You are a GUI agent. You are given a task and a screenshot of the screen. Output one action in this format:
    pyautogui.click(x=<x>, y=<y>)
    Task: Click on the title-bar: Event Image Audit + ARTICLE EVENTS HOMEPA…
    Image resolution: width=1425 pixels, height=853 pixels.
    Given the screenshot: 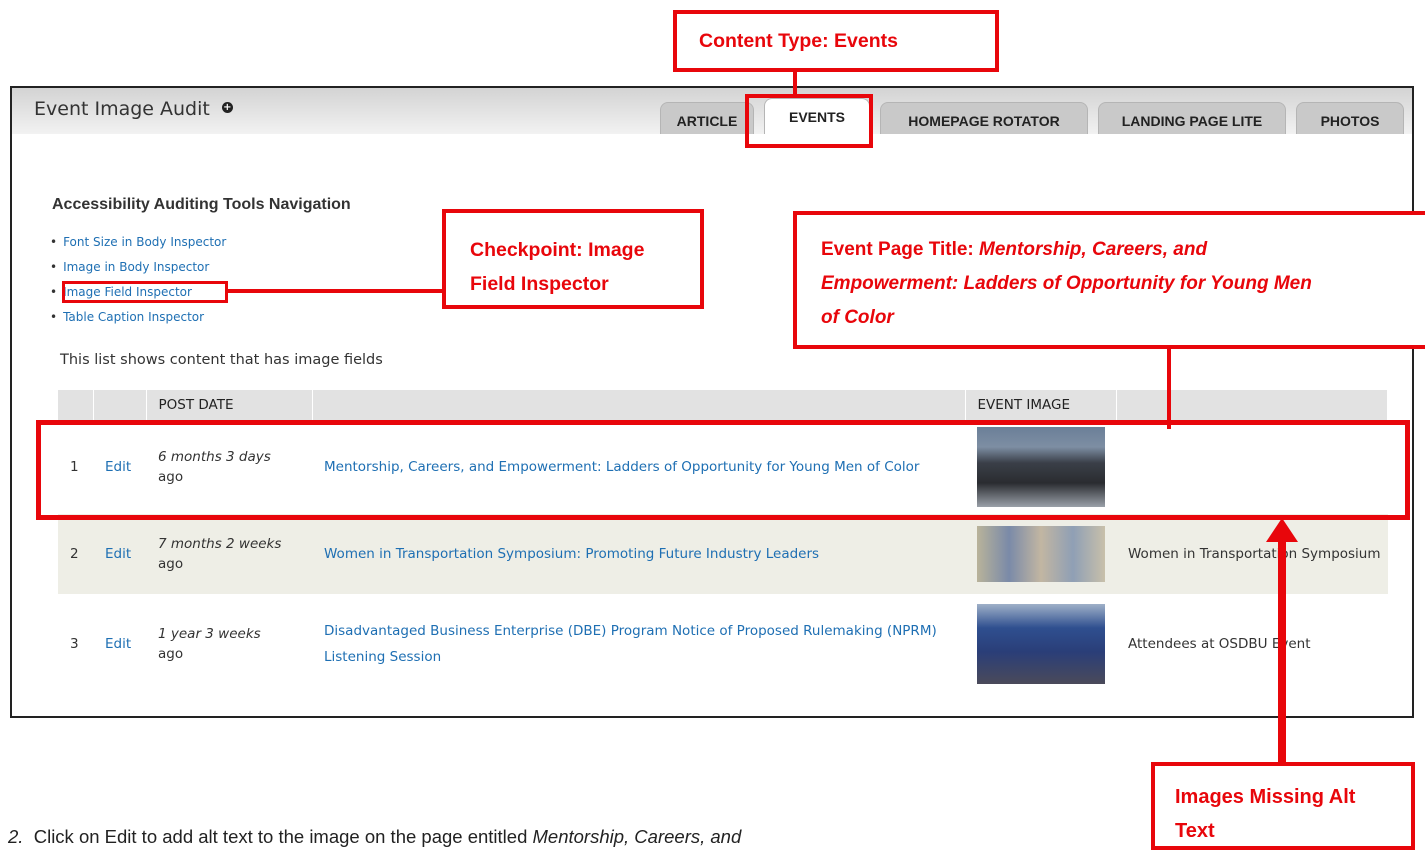 What is the action you would take?
    pyautogui.click(x=712, y=111)
    